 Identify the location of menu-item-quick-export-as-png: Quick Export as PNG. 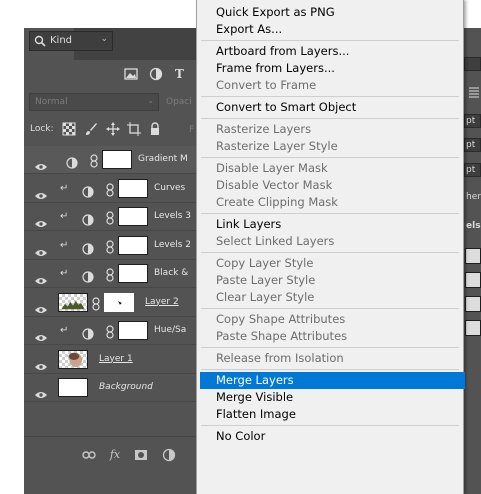
(332, 12).